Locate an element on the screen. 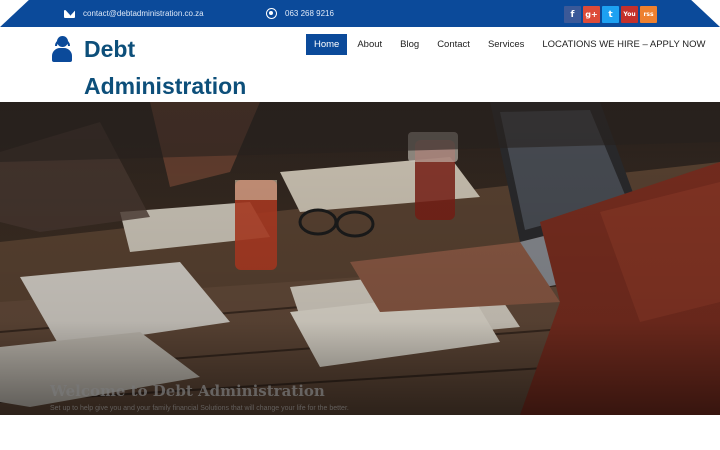  whatsapp-icon is located at coordinates (271, 13).